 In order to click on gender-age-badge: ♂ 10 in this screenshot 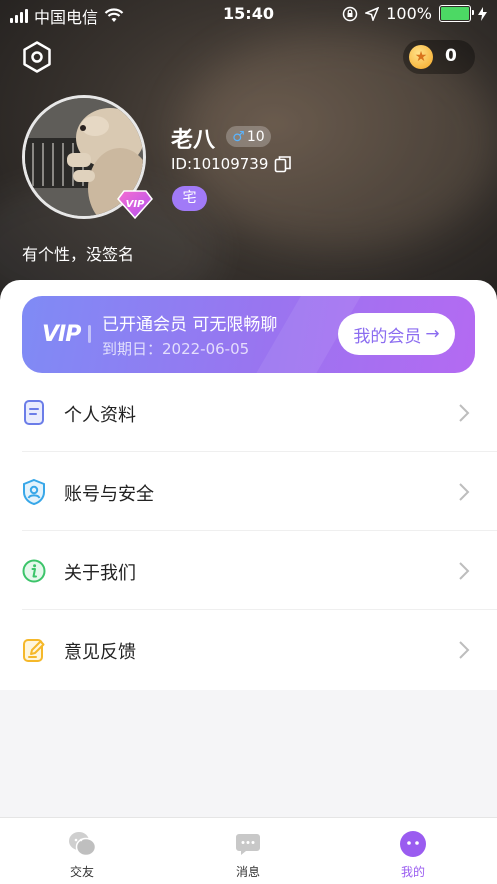, I will do `click(248, 136)`.